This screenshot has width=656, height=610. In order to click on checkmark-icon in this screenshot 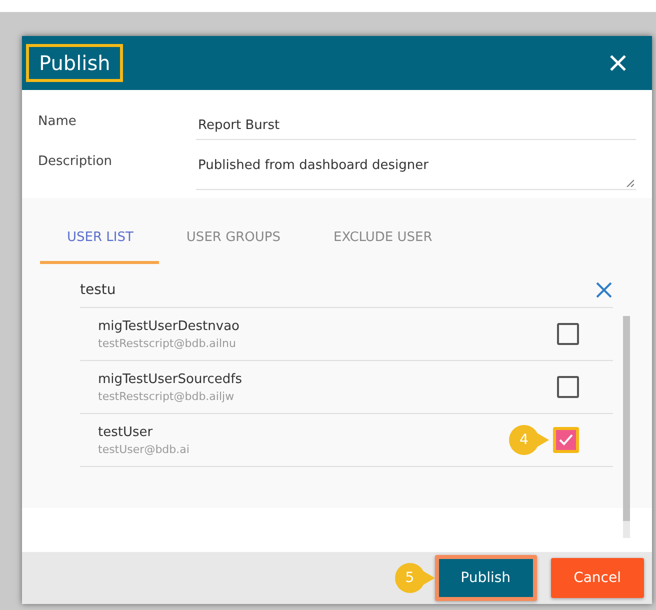, I will do `click(566, 440)`.